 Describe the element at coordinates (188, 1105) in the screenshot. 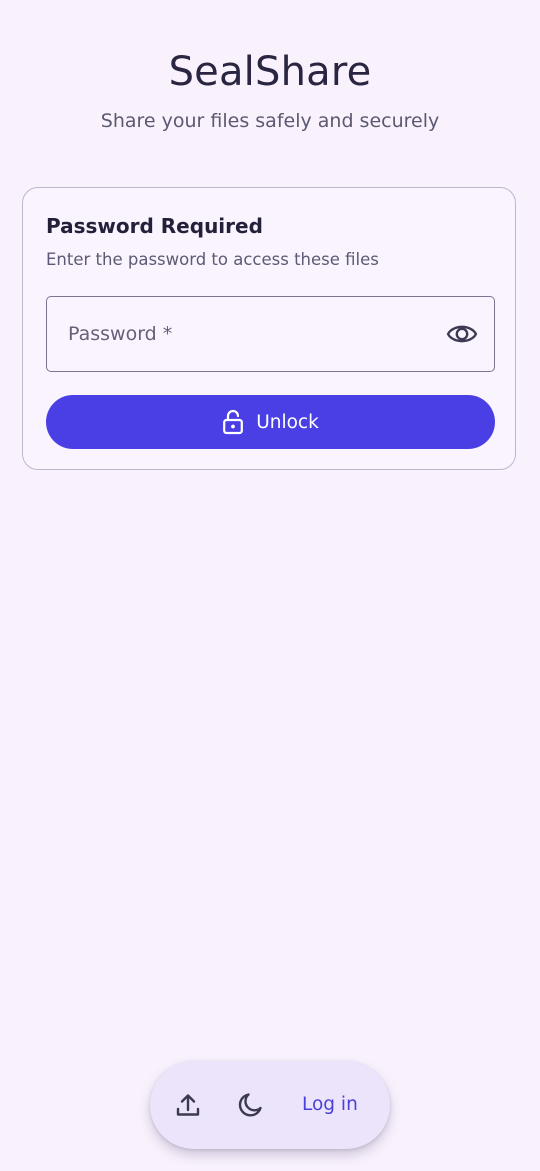

I see `upload-icon` at that location.